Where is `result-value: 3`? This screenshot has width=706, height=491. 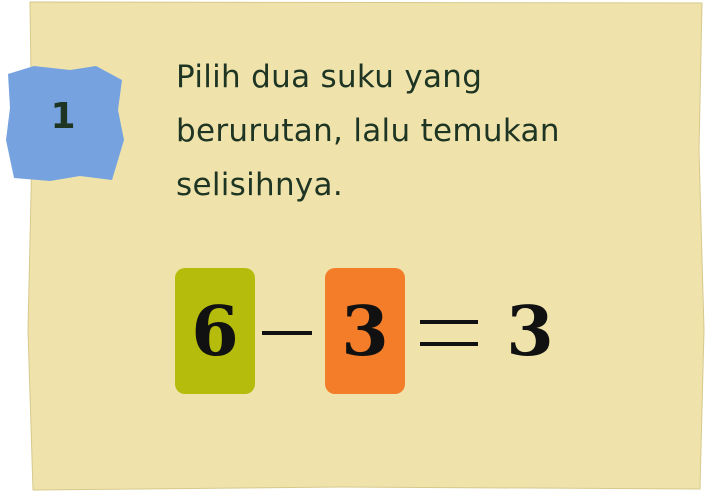 result-value: 3 is located at coordinates (530, 332).